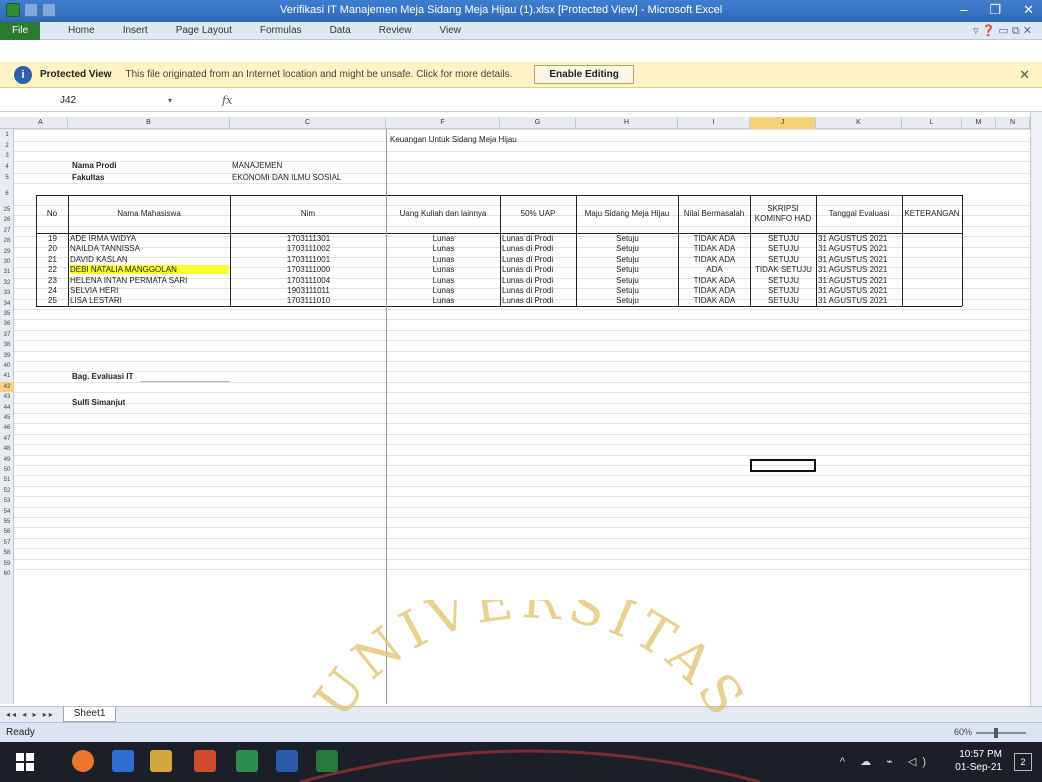 Image resolution: width=1042 pixels, height=782 pixels. I want to click on table-cell: 1903111011, so click(308, 290).